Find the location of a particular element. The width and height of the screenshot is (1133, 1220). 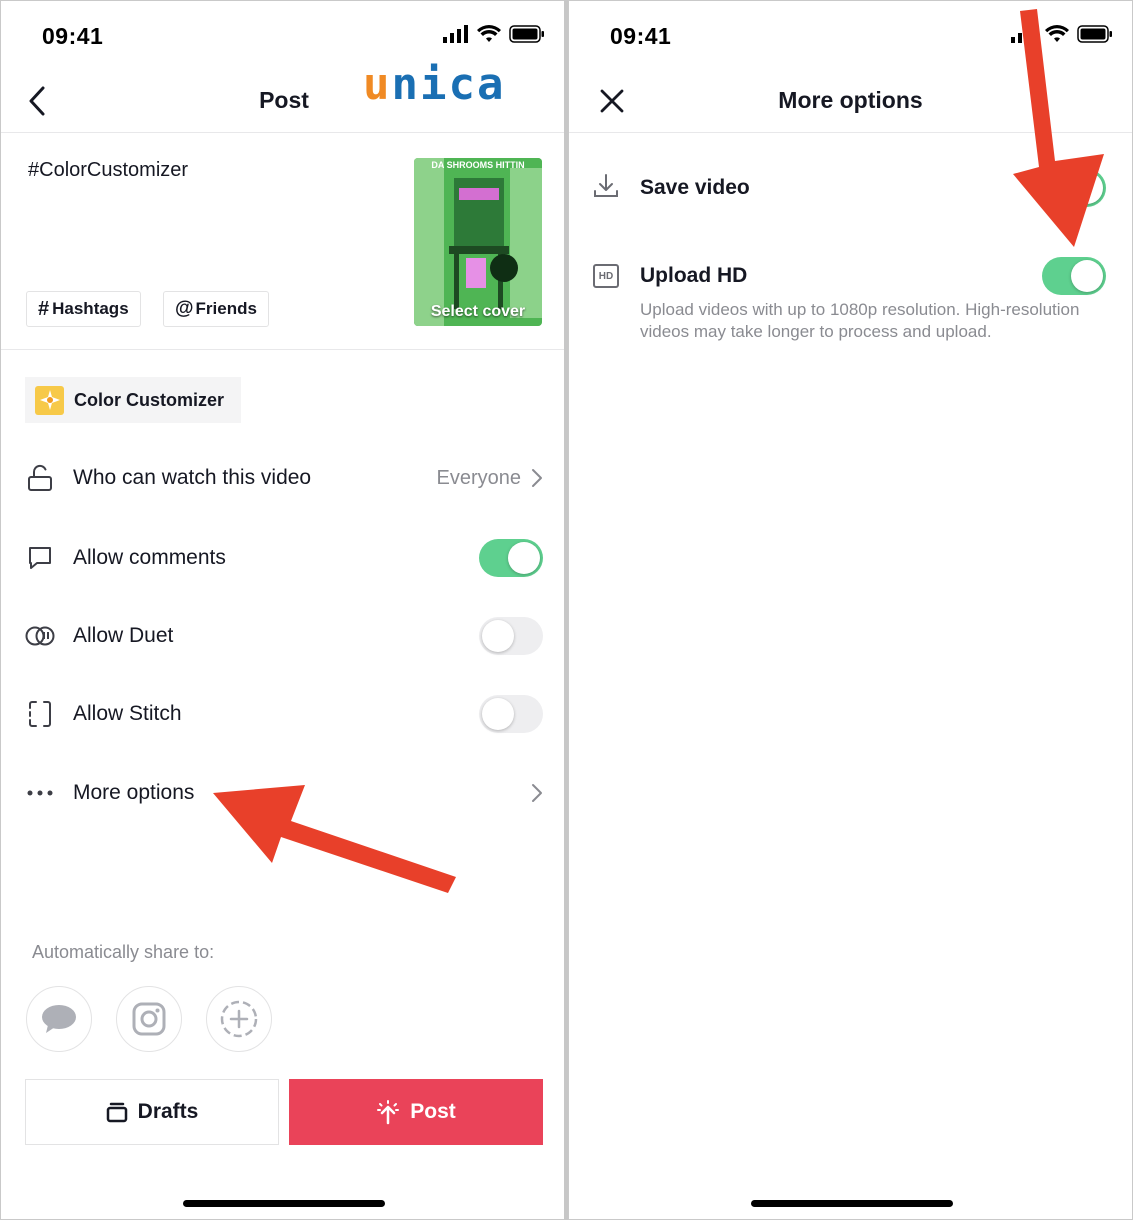

post-upload-icon is located at coordinates (388, 1112).